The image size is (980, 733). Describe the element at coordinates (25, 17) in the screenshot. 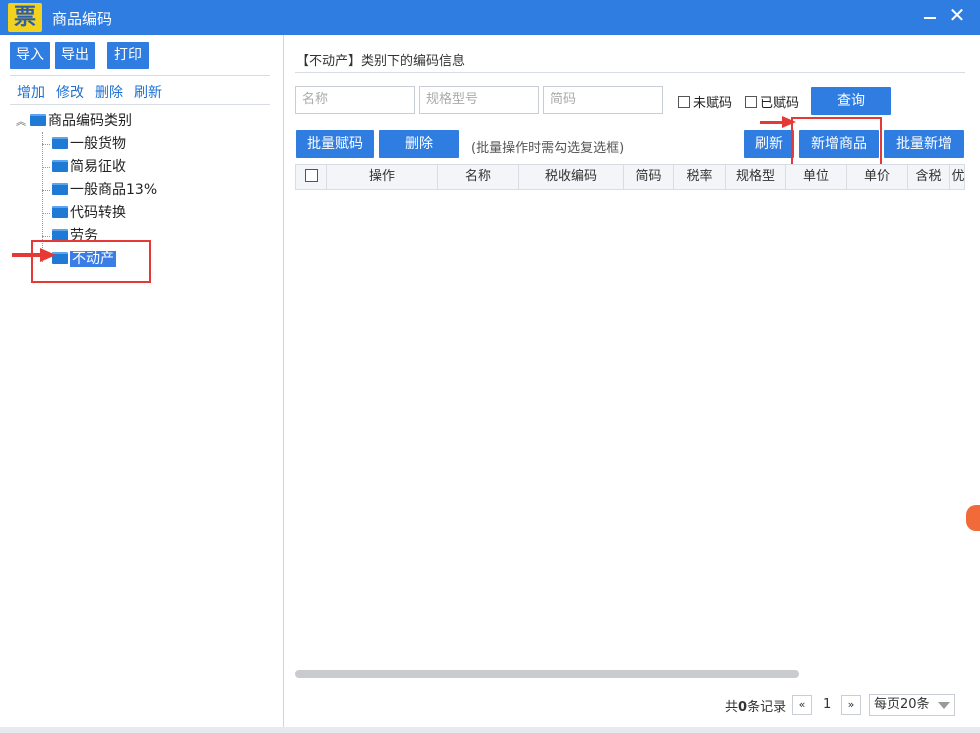

I see `app-logo-icon: 票` at that location.